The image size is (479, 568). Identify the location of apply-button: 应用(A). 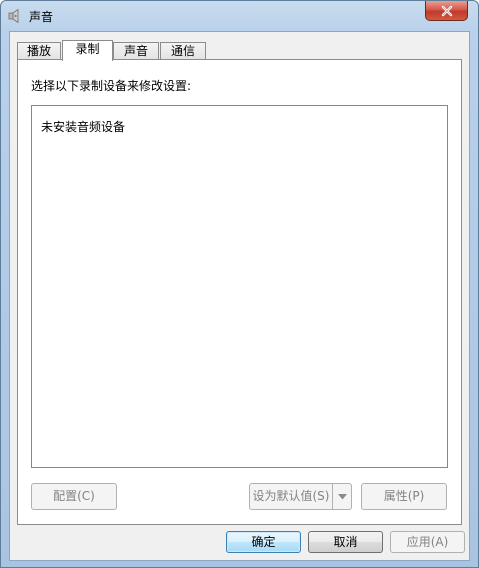
(427, 542).